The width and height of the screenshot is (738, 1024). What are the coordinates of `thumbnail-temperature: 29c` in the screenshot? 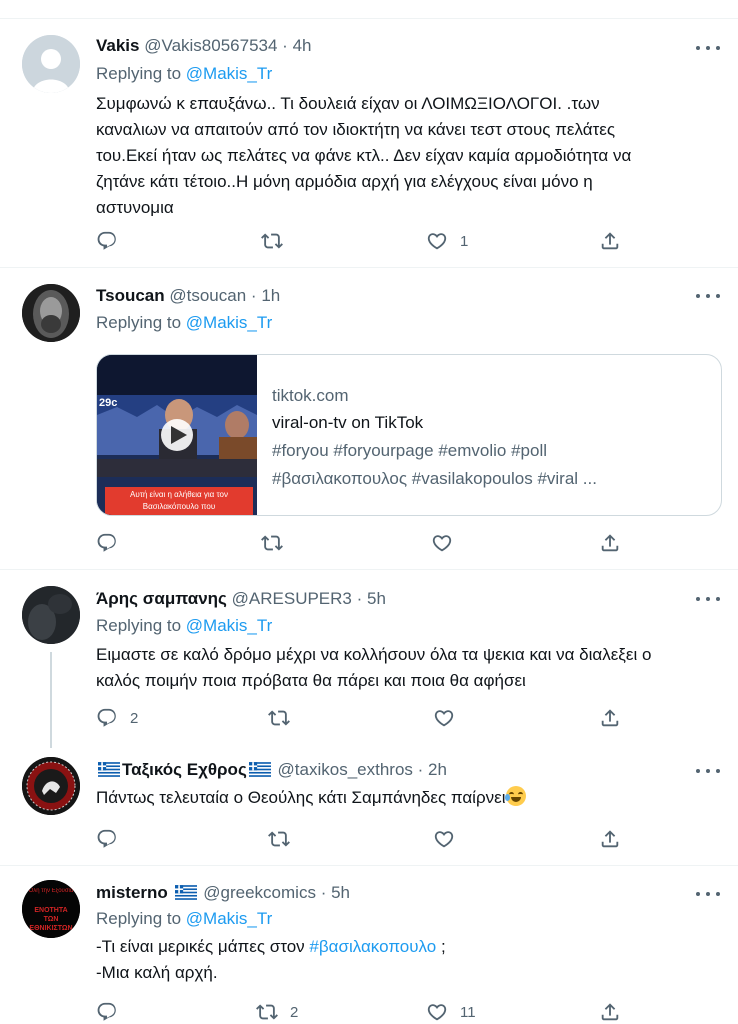 It's located at (108, 403).